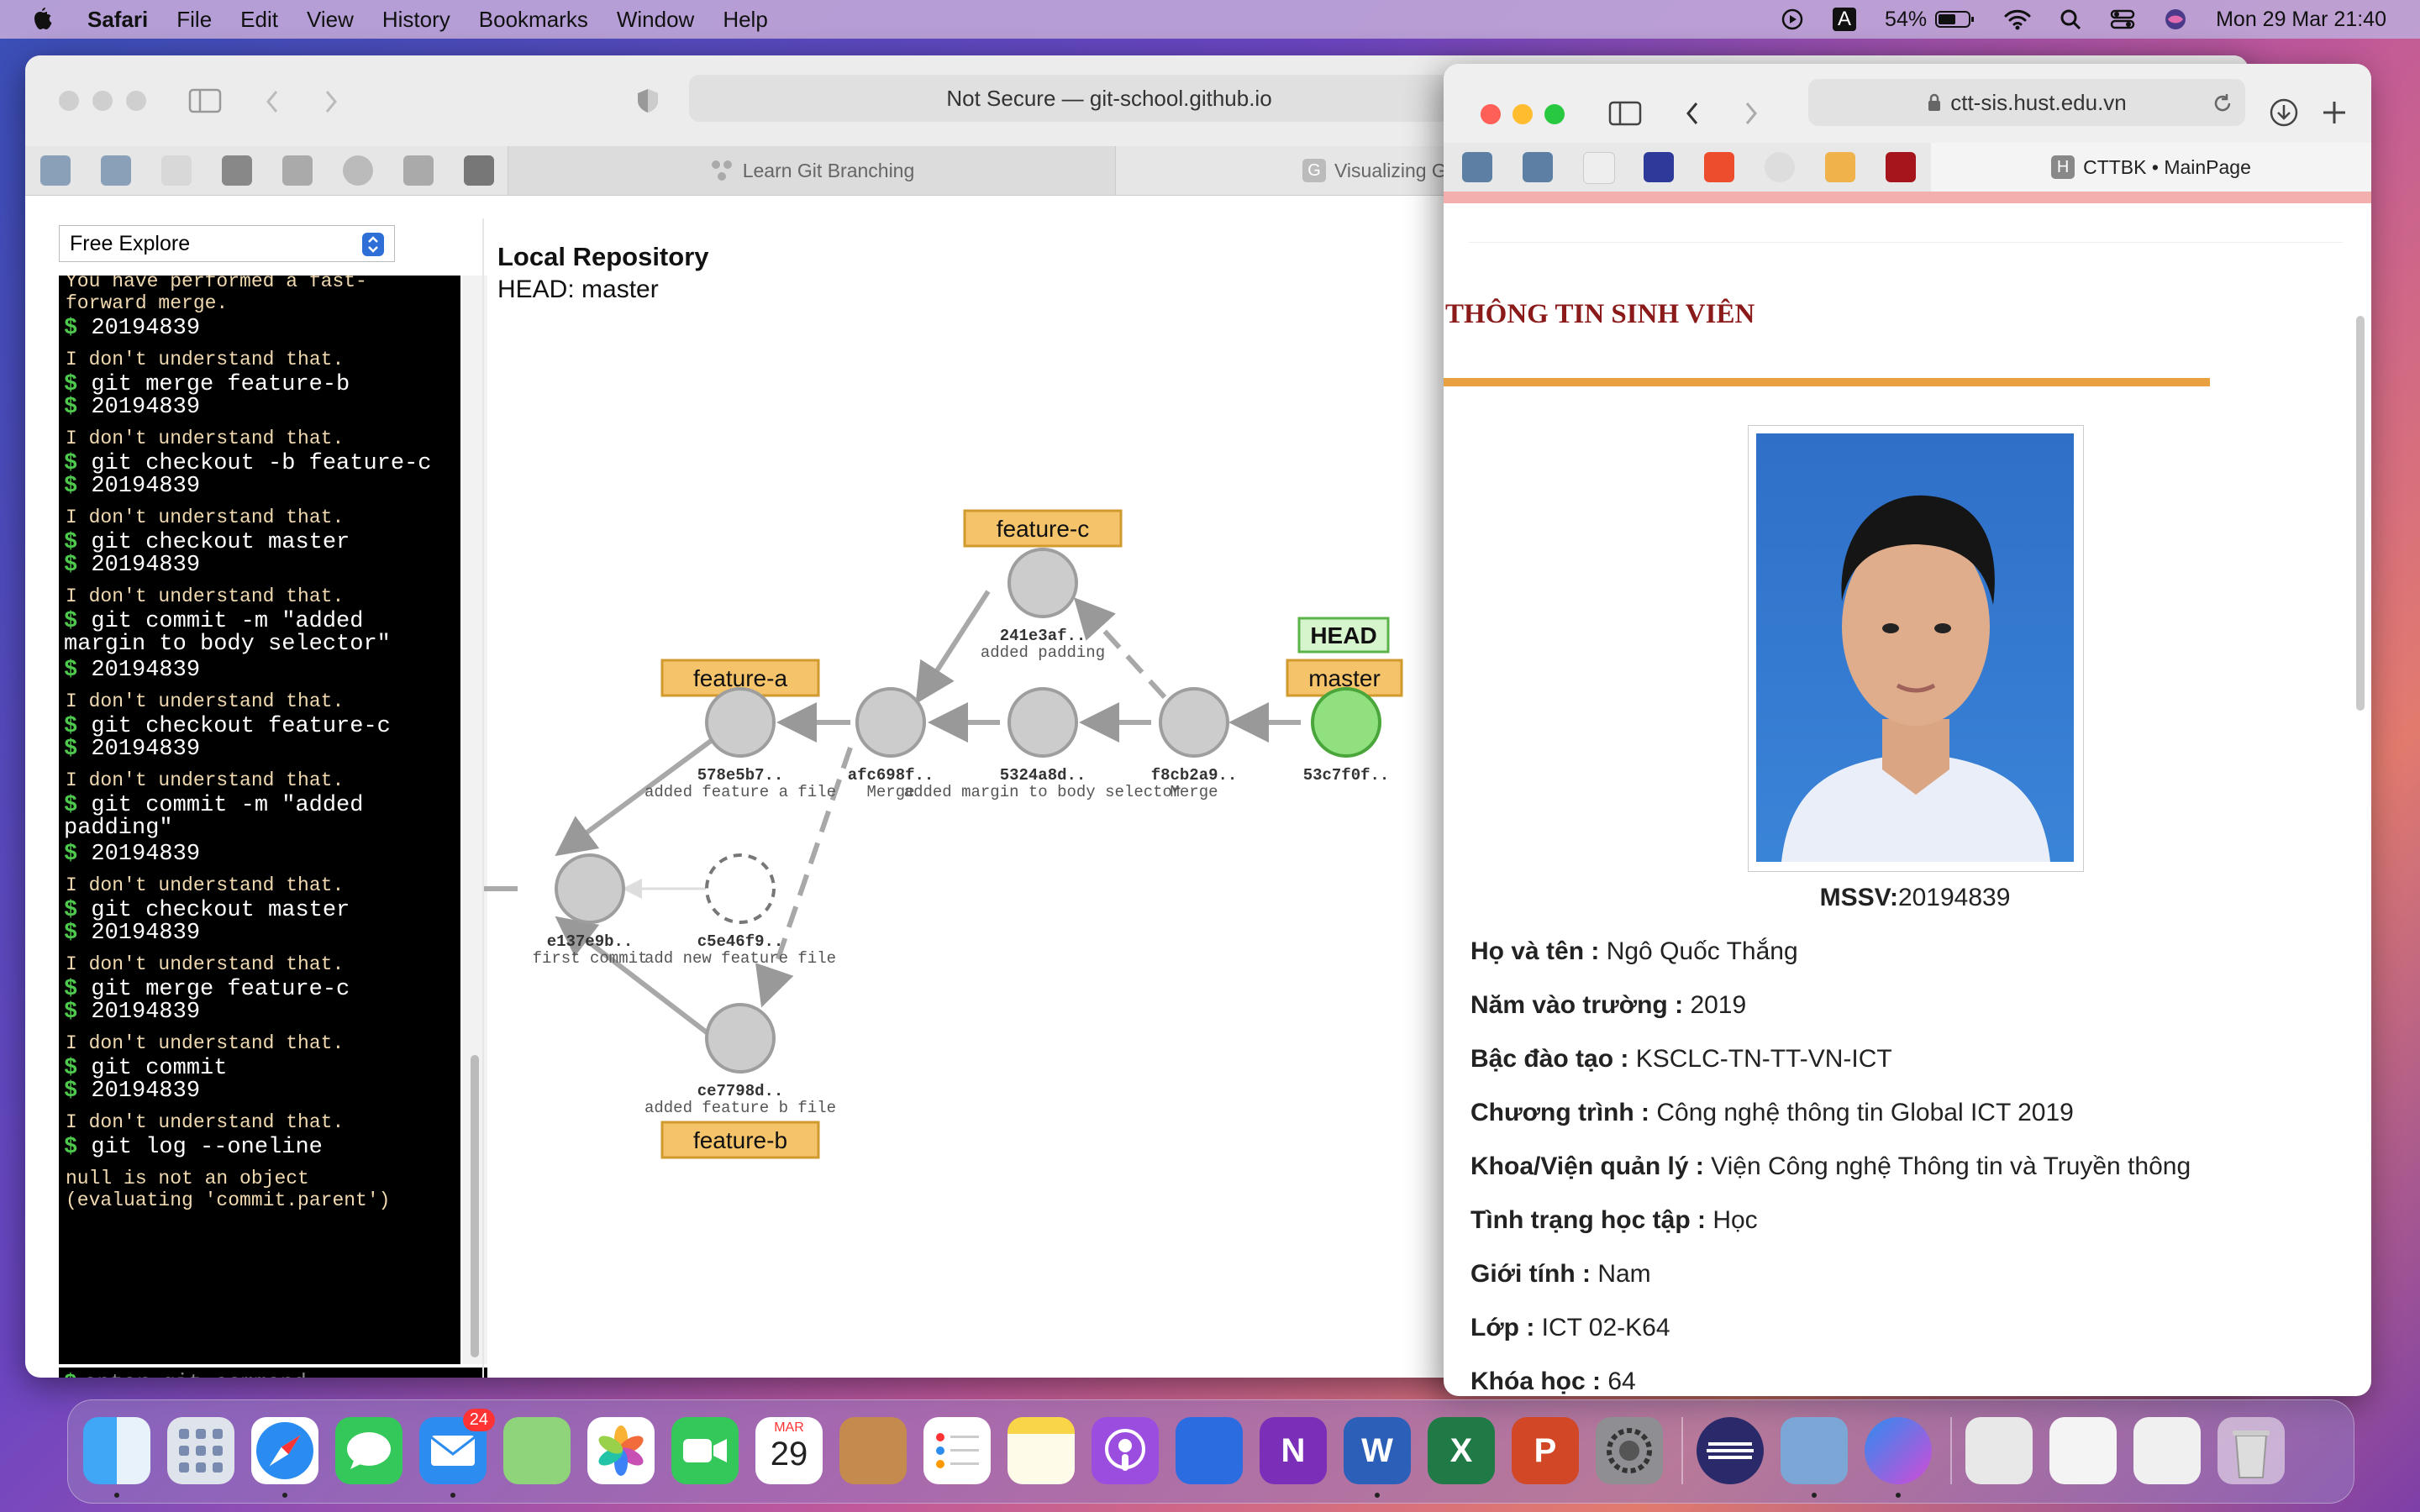  I want to click on console-command: $ 20194839, so click(259, 670).